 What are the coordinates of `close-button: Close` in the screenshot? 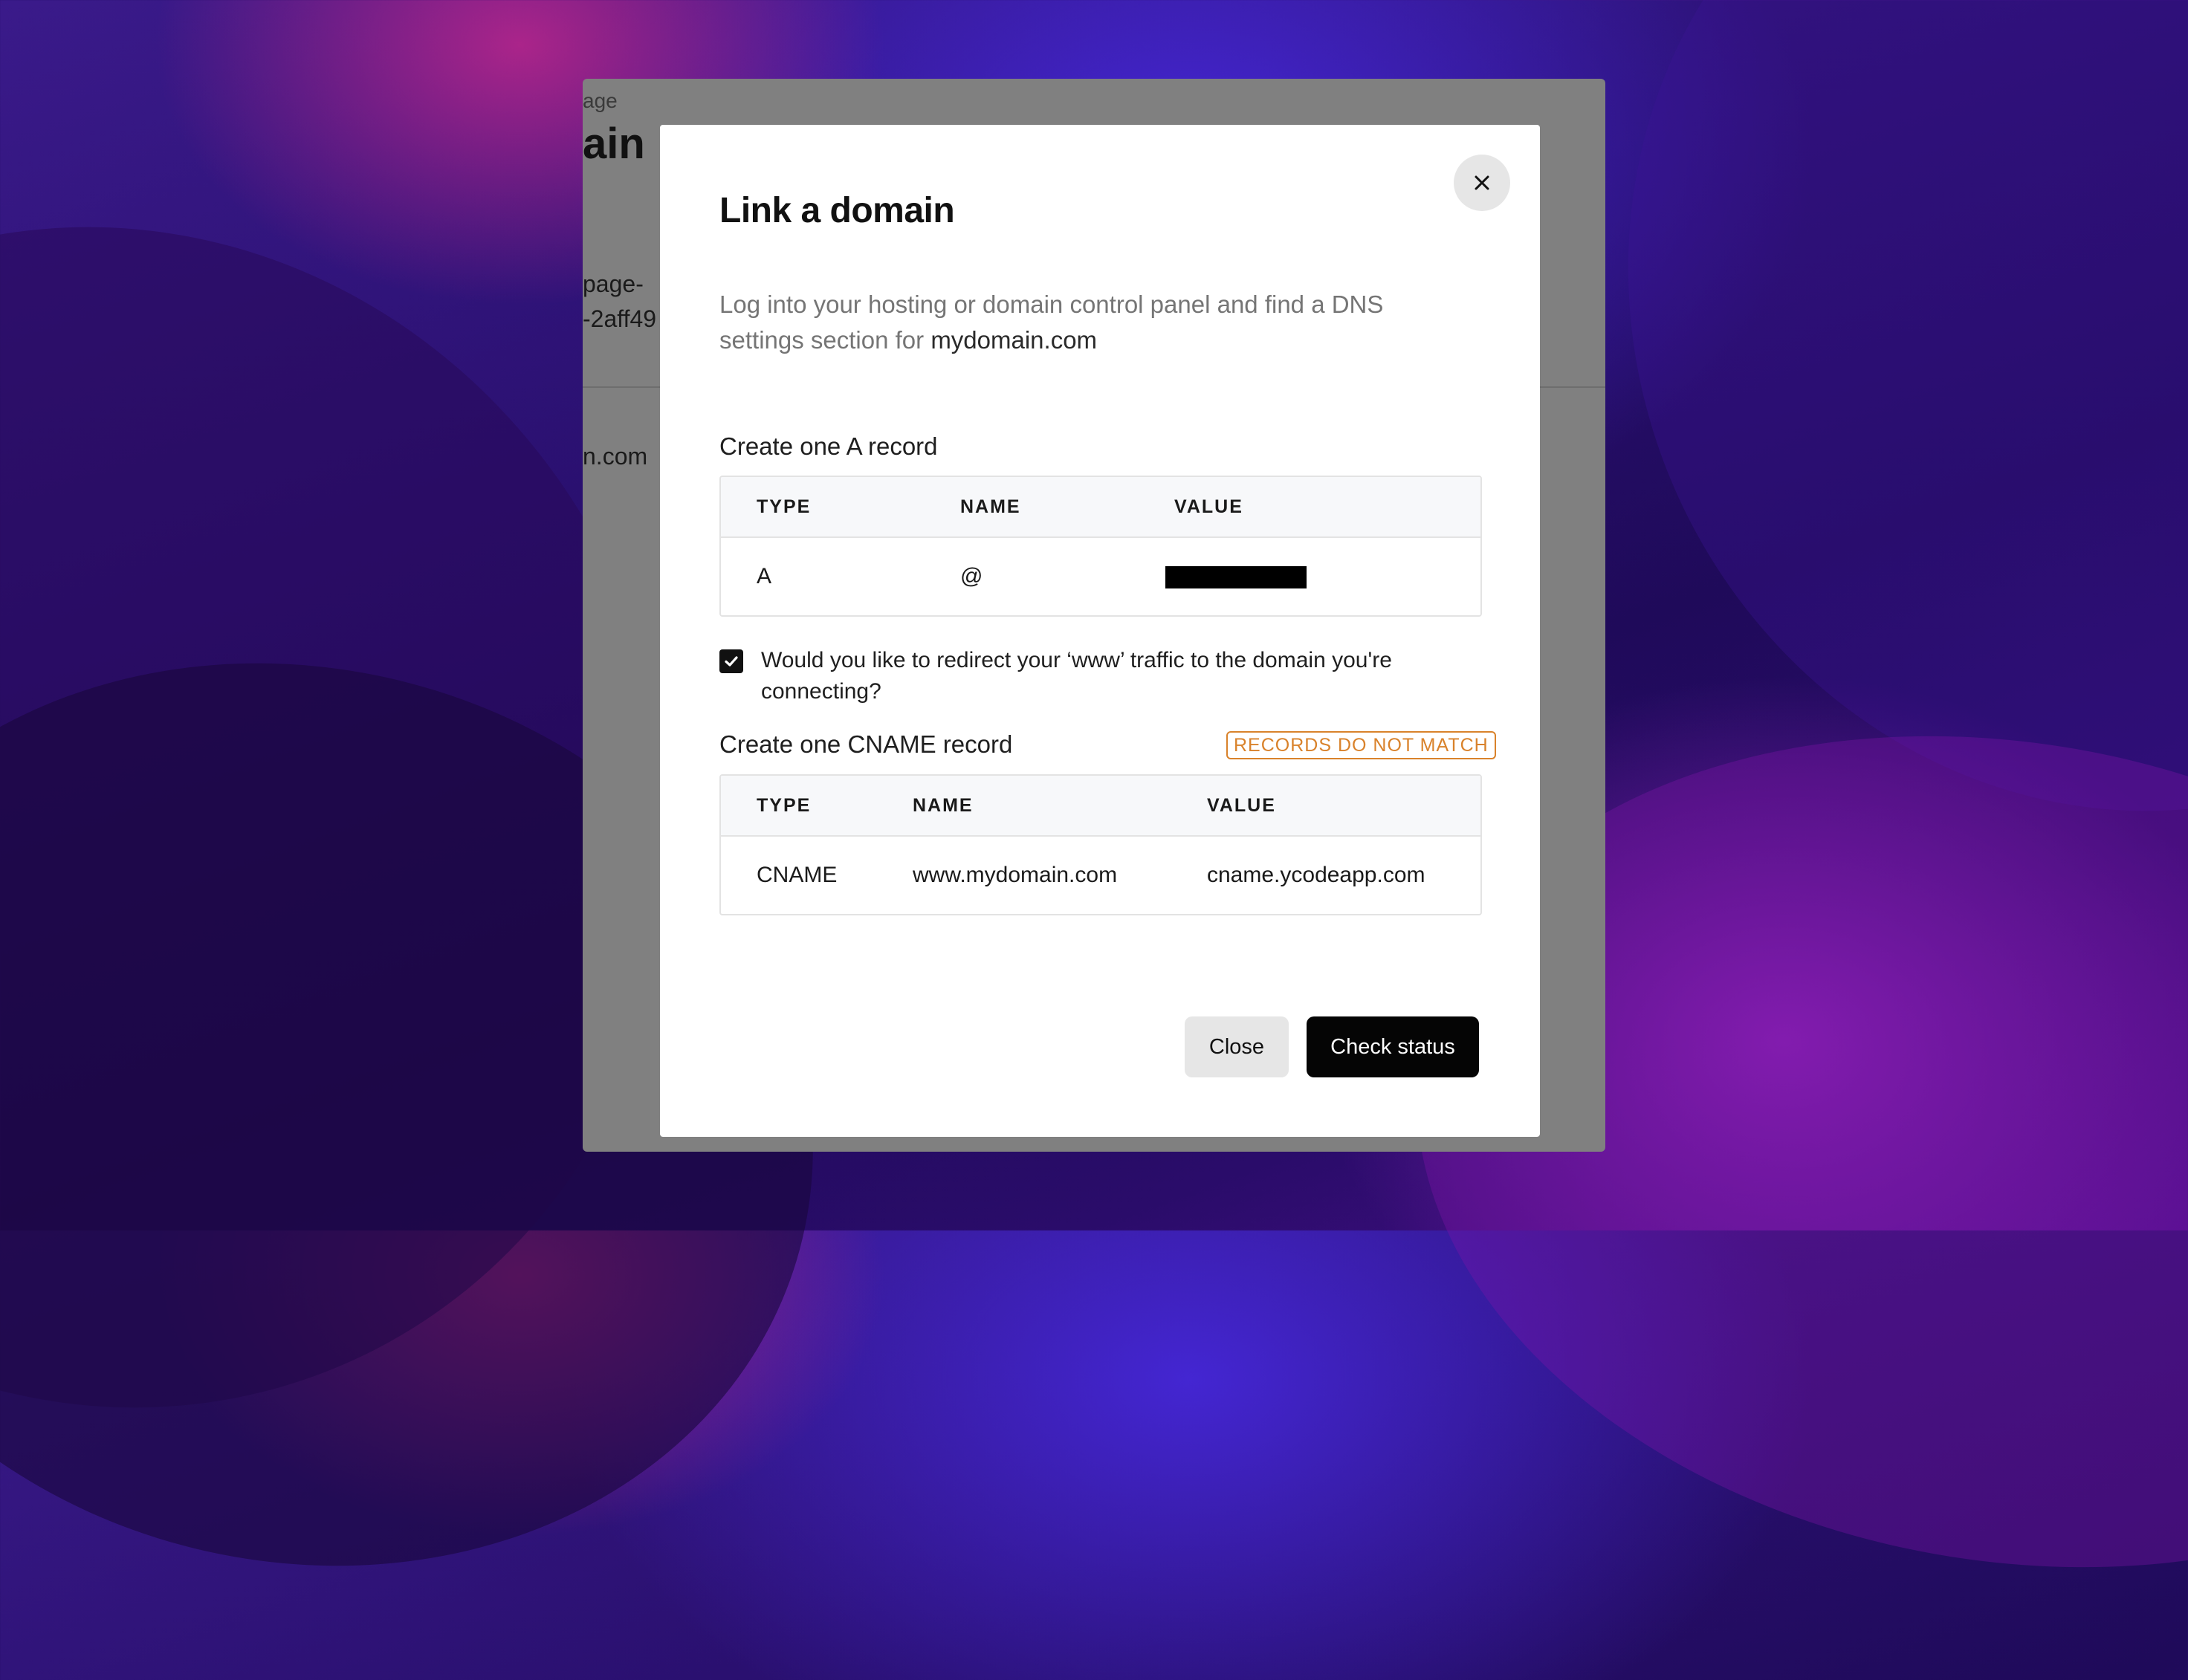 It's located at (1237, 1047).